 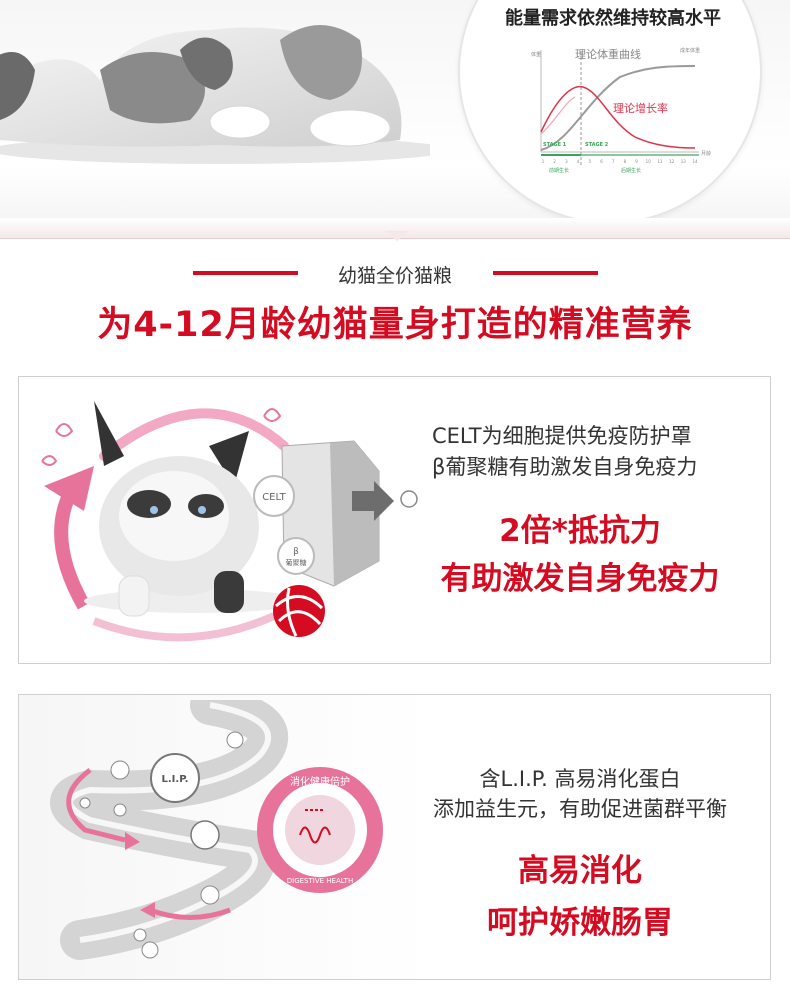 I want to click on celt-badge-label: CELT, so click(x=274, y=497).